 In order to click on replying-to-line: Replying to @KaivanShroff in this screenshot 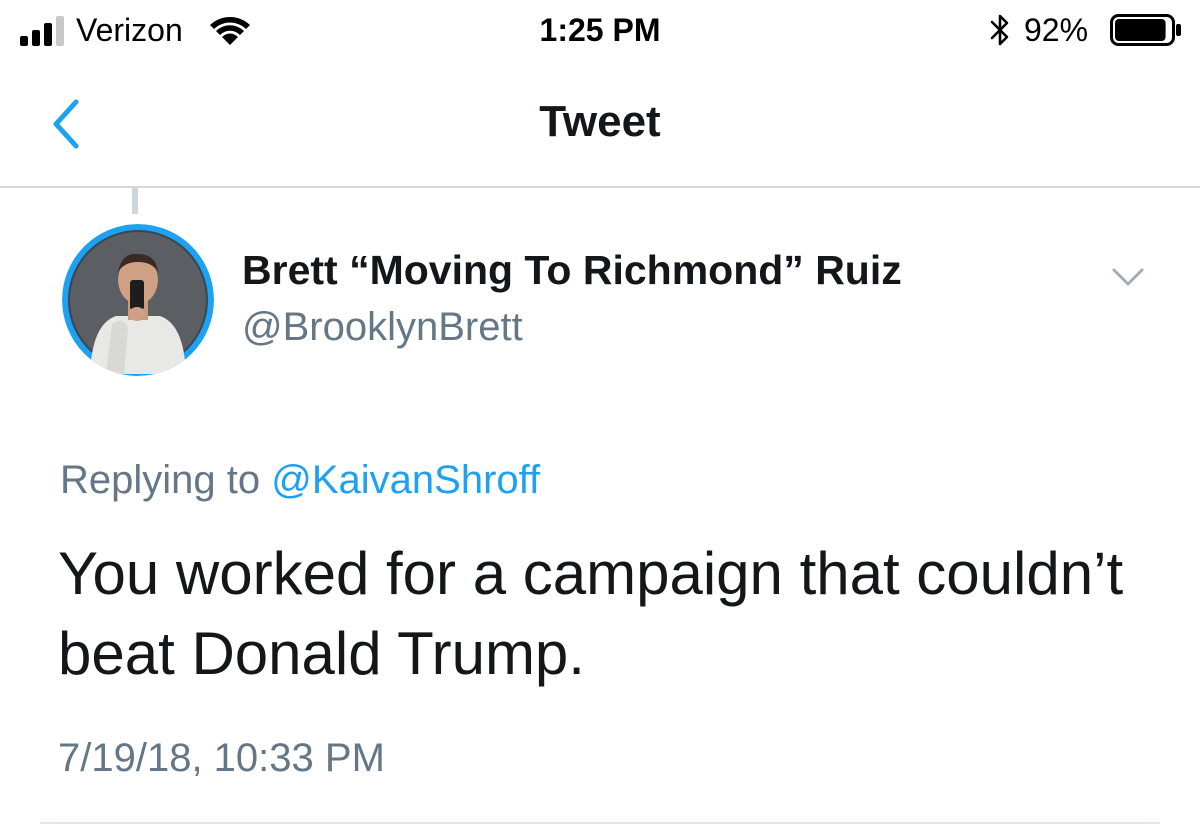, I will do `click(300, 480)`.